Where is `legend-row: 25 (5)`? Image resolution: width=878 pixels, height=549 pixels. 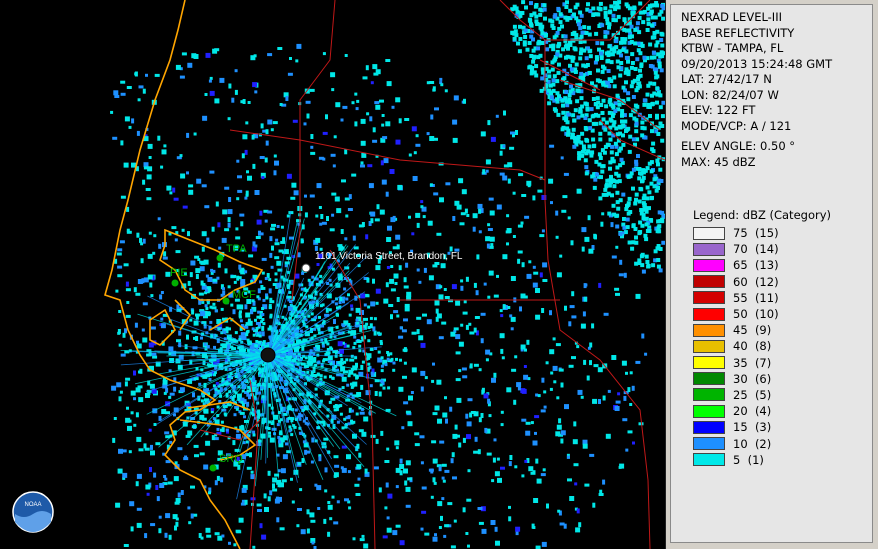 legend-row: 25 (5) is located at coordinates (782, 395).